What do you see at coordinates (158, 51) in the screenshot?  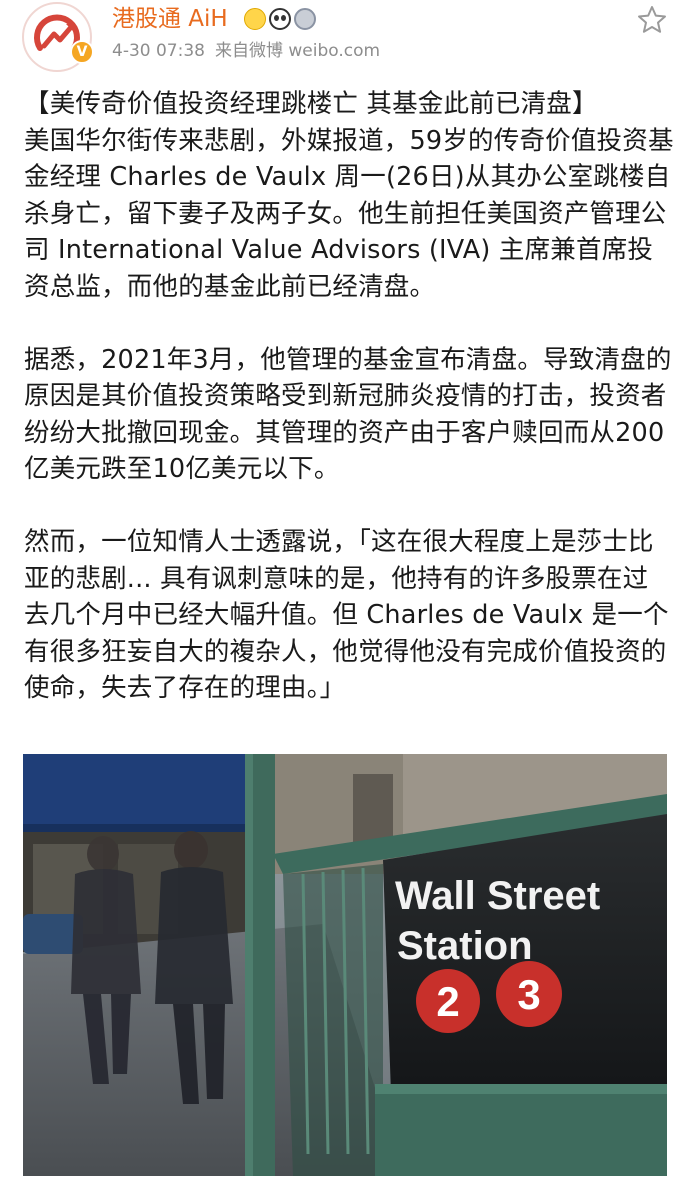 I see `timestamp: 4-30 07:38` at bounding box center [158, 51].